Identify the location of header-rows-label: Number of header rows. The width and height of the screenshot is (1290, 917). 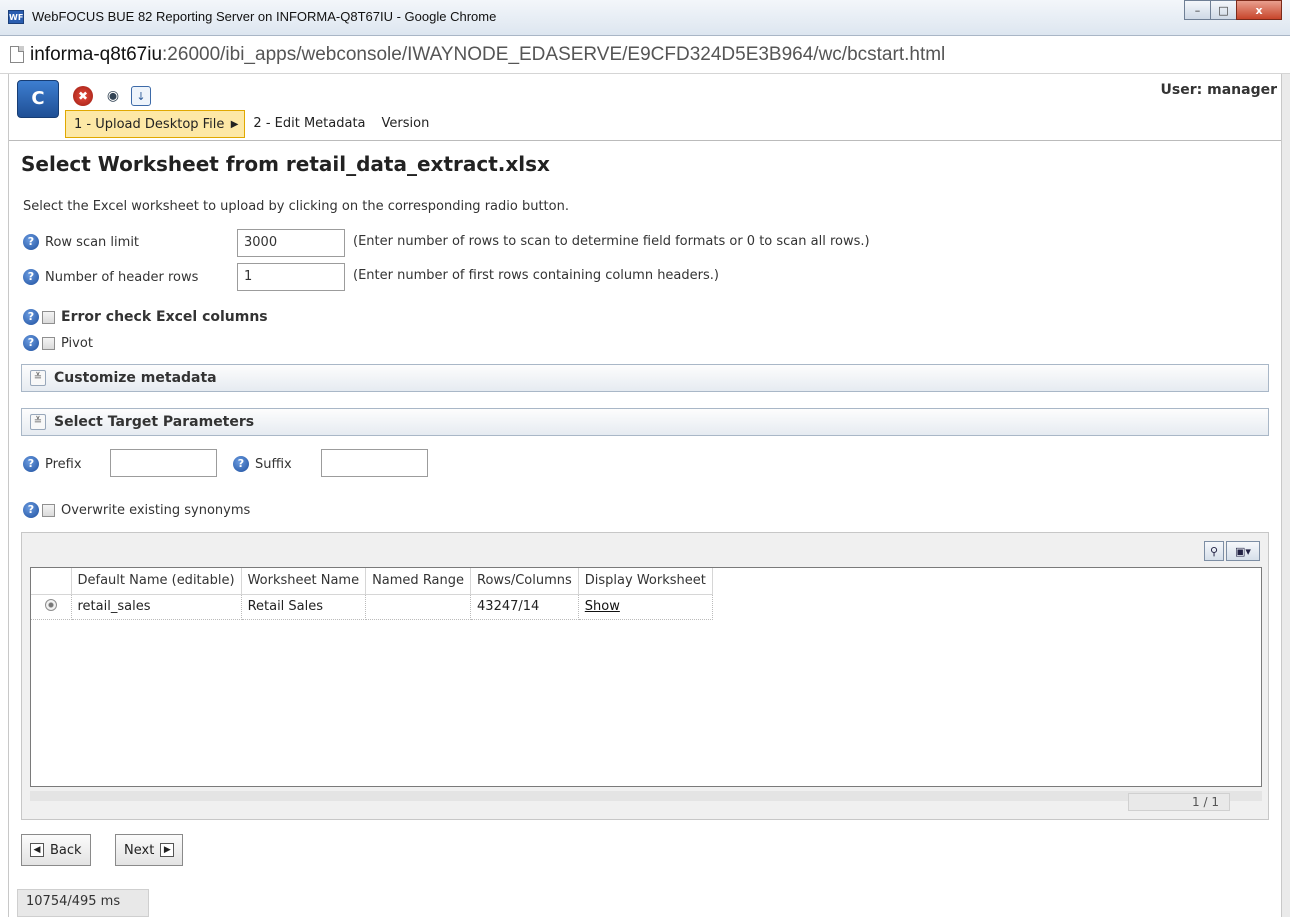
(122, 277).